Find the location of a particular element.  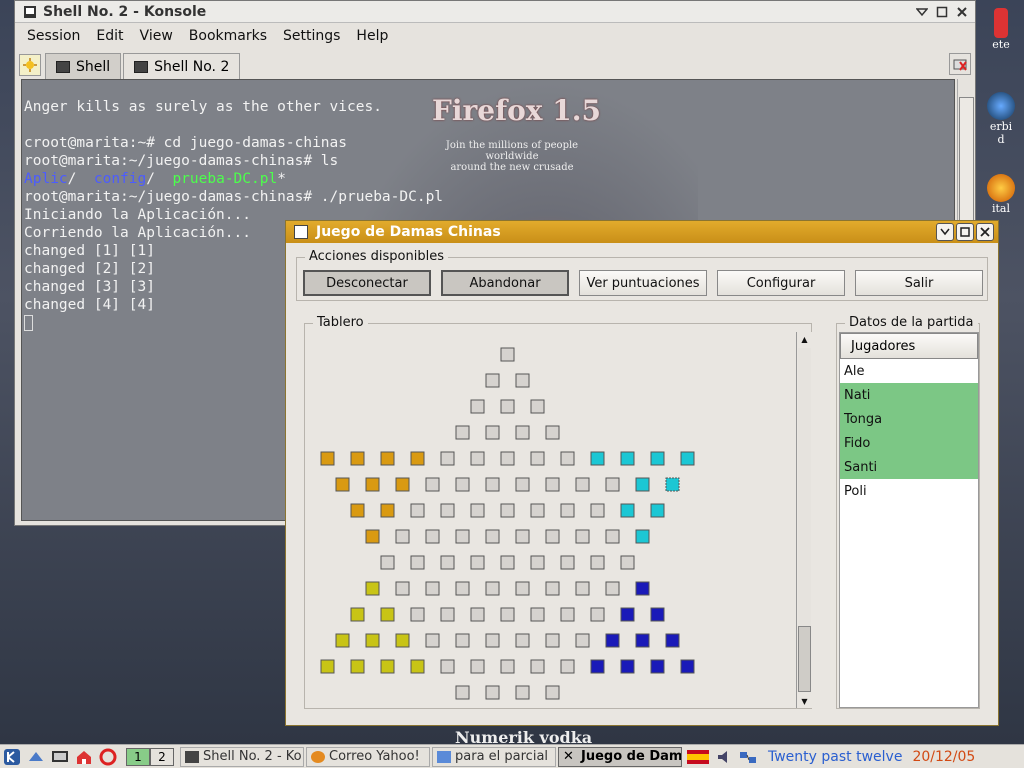

menu-session: Session is located at coordinates (53, 36).